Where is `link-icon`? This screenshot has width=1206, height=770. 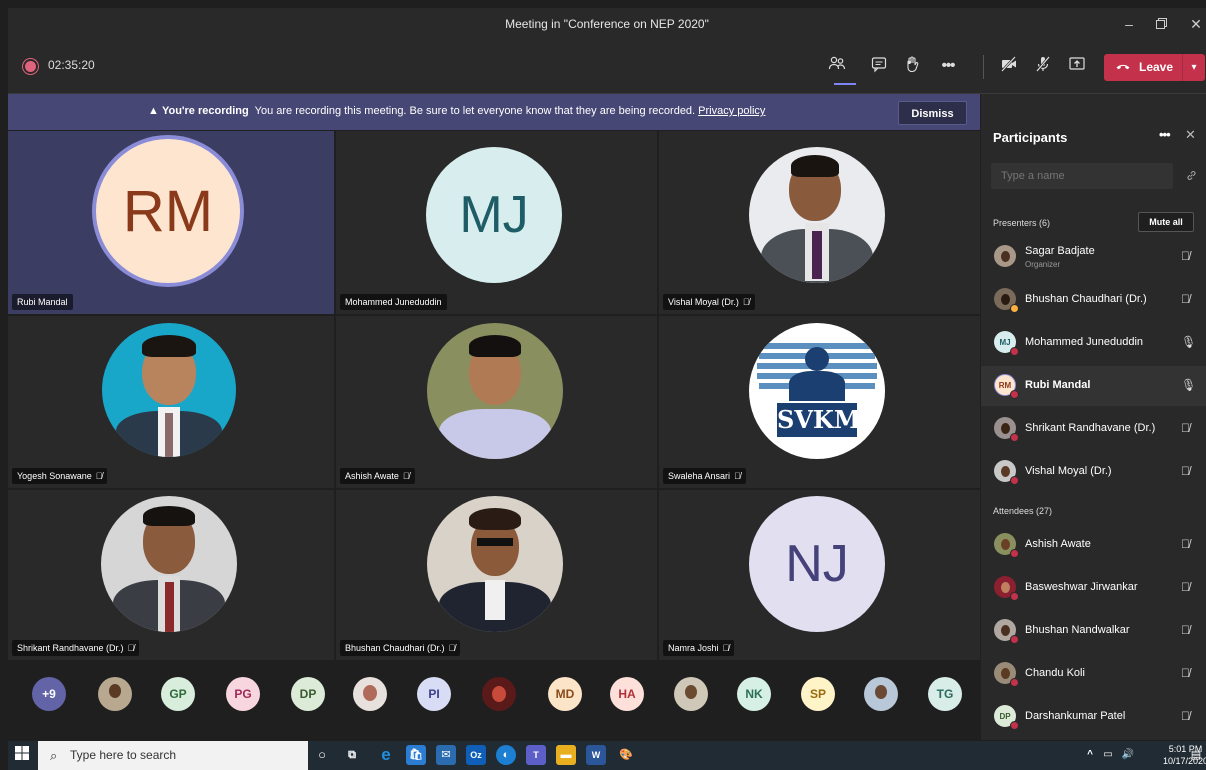
link-icon is located at coordinates (1191, 177).